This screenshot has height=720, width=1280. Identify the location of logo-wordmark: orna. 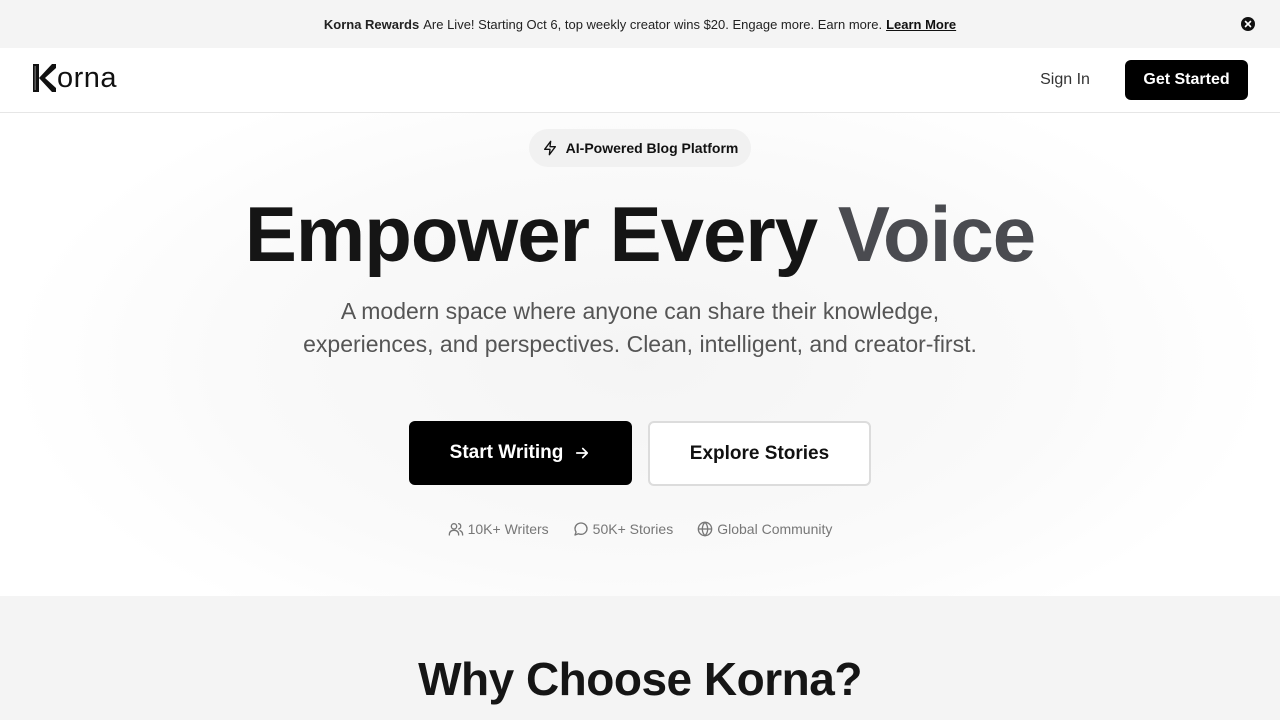
(87, 77).